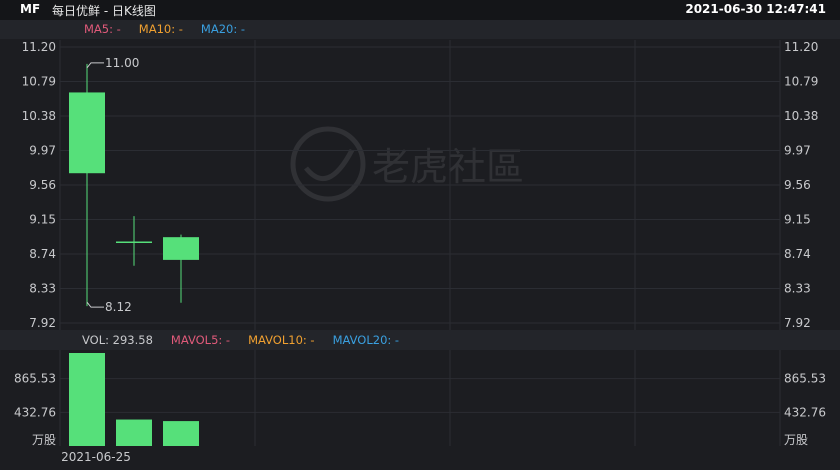 This screenshot has width=840, height=470. I want to click on y-tick-right: 10.79, so click(801, 82).